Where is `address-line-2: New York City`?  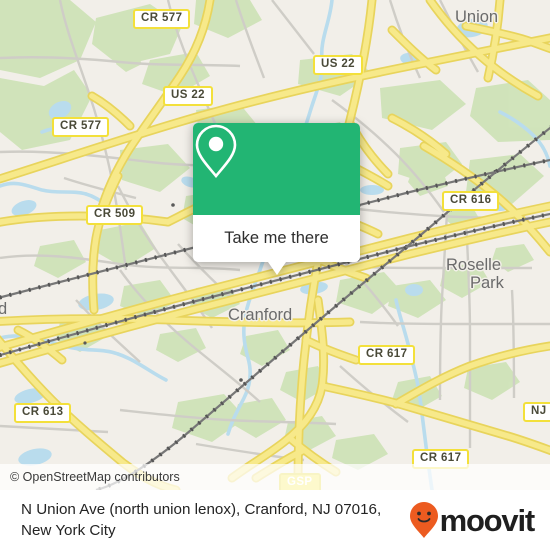 address-line-2: New York City is located at coordinates (68, 530).